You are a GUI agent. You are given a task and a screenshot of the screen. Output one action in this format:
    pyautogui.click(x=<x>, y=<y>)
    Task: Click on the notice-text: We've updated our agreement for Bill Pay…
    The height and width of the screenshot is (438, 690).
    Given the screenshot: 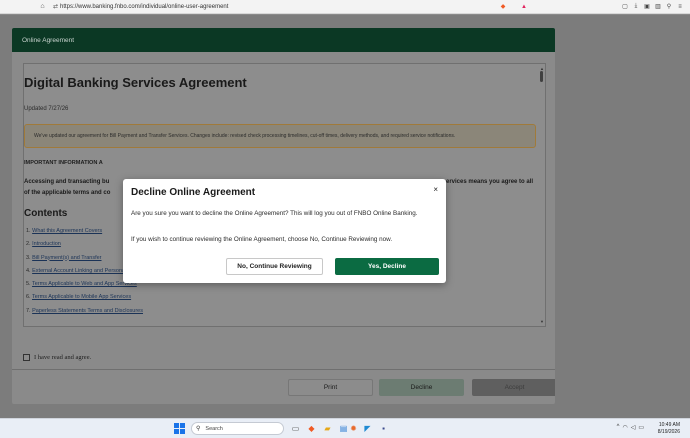 What is the action you would take?
    pyautogui.click(x=245, y=136)
    